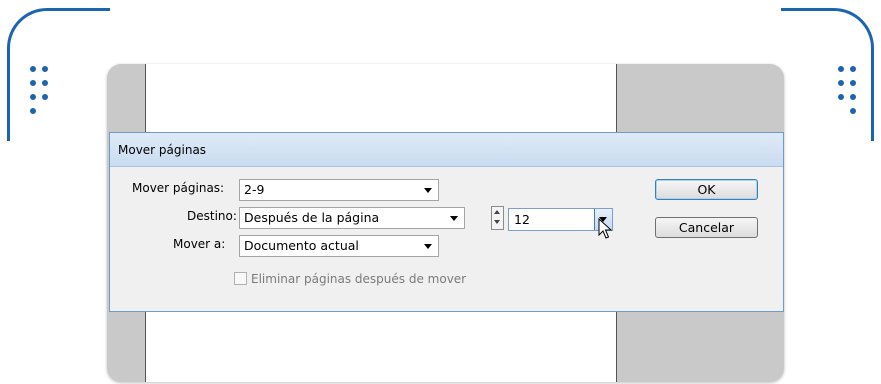  What do you see at coordinates (706, 189) in the screenshot?
I see `ok-button: OK` at bounding box center [706, 189].